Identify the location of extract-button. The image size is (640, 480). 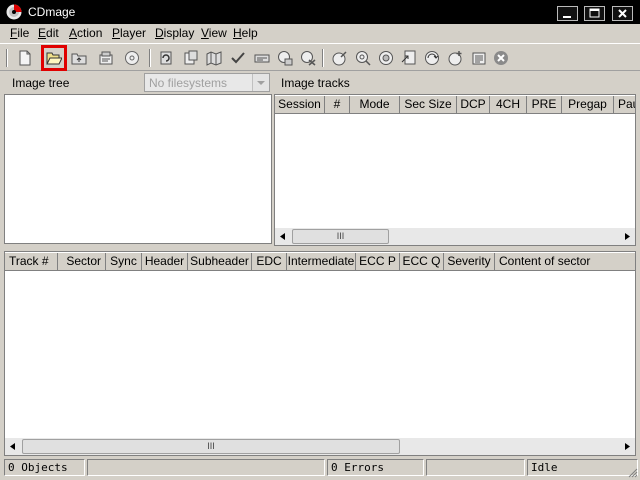
(409, 58).